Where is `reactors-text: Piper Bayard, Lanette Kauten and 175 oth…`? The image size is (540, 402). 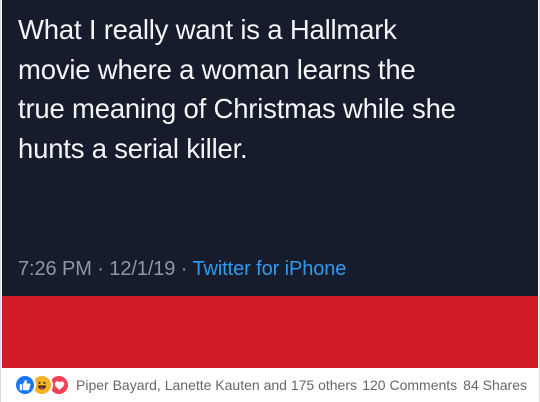 reactors-text: Piper Bayard, Lanette Kauten and 175 oth… is located at coordinates (216, 385).